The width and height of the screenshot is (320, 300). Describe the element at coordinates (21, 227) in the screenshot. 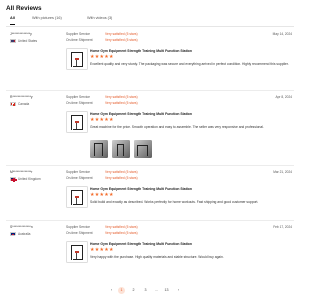

I see `reviewer-name: S**************n` at that location.